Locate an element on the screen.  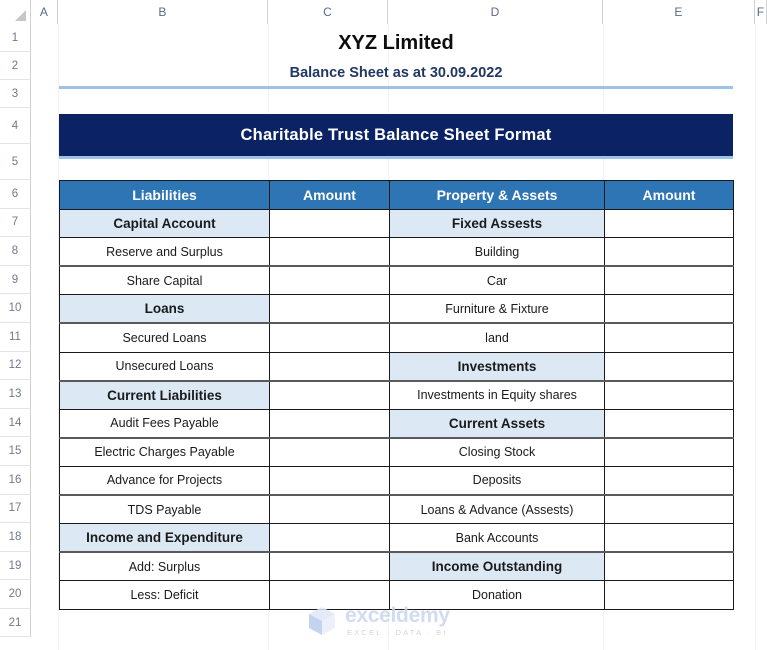
cell-asset: Building is located at coordinates (497, 252).